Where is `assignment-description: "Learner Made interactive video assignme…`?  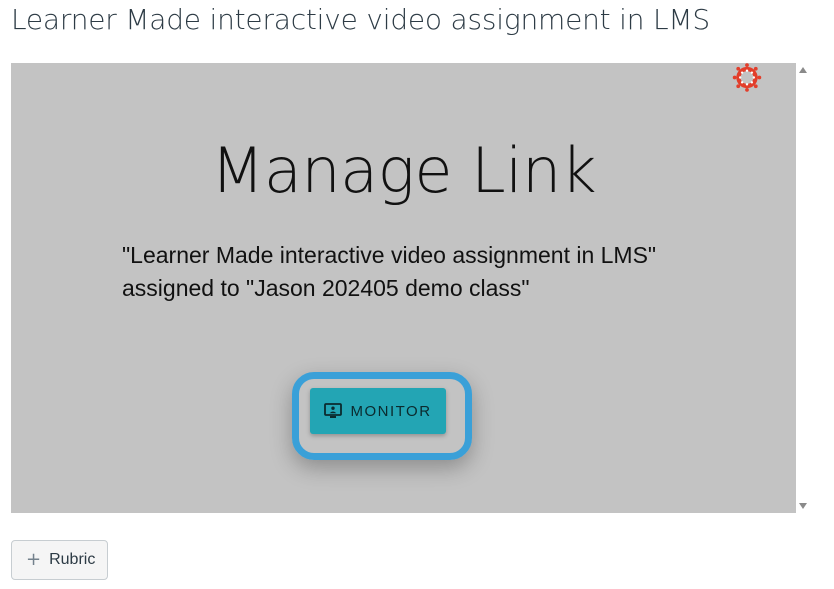 assignment-description: "Learner Made interactive video assignme… is located at coordinates (432, 272).